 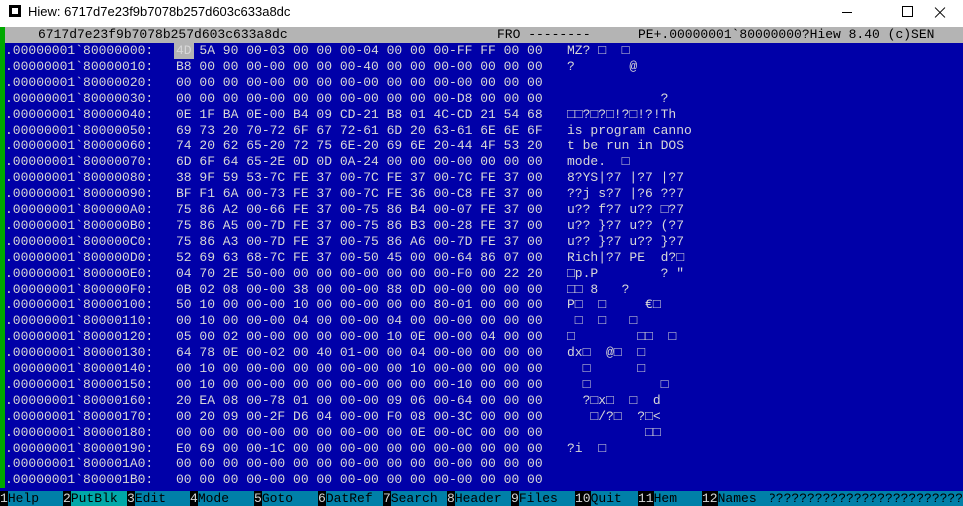 I want to click on row-ascii: □ □□ □, so click(x=621, y=337).